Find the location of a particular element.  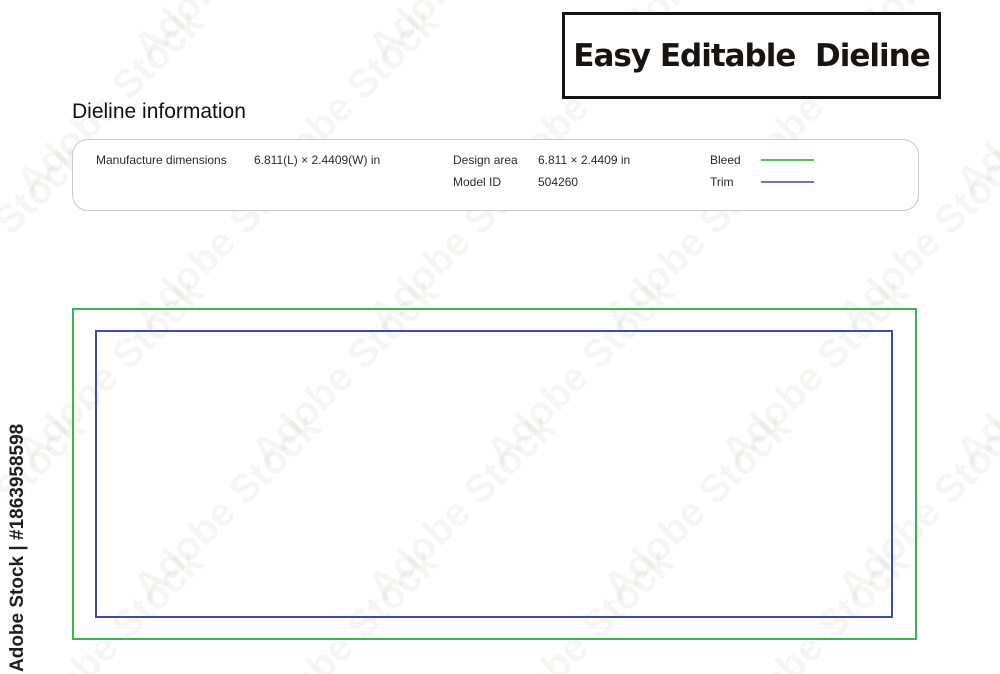

model-id-value: 504260 is located at coordinates (558, 182).